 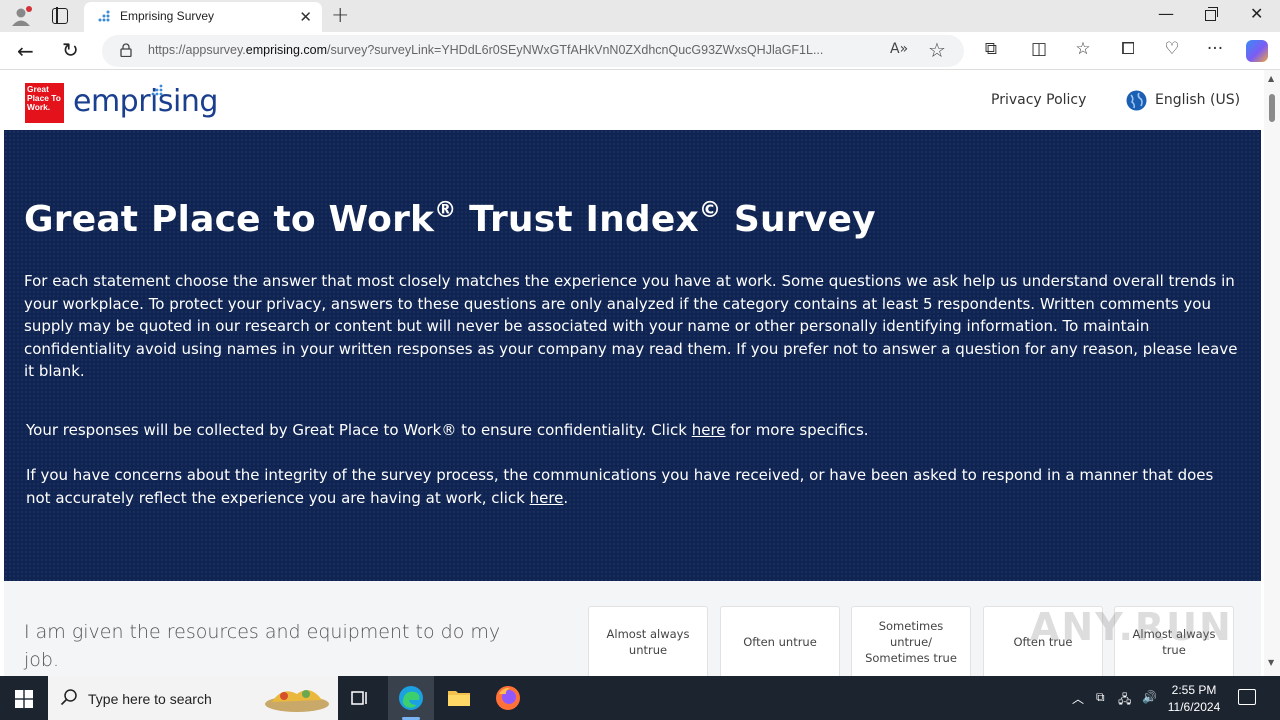 What do you see at coordinates (709, 430) in the screenshot?
I see `specifics-here-link: here` at bounding box center [709, 430].